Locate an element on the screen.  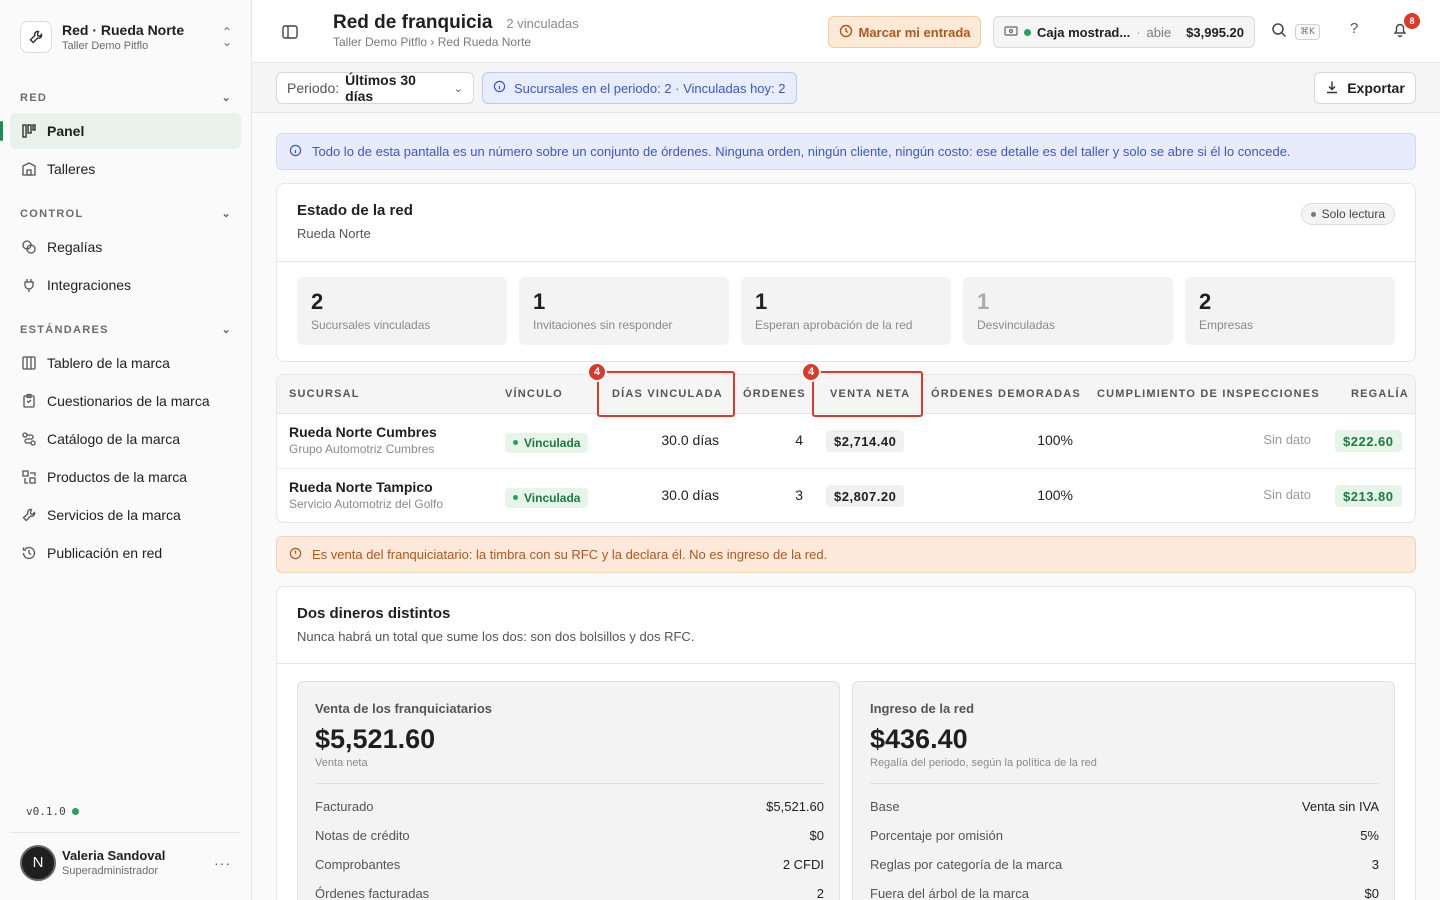
sidebar-item-productos: Productos de la marca is located at coordinates (125, 477).